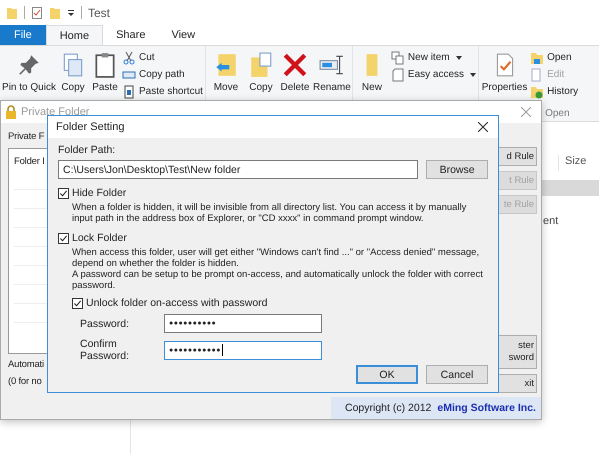 The height and width of the screenshot is (454, 599). I want to click on new-folder-button: New, so click(371, 71).